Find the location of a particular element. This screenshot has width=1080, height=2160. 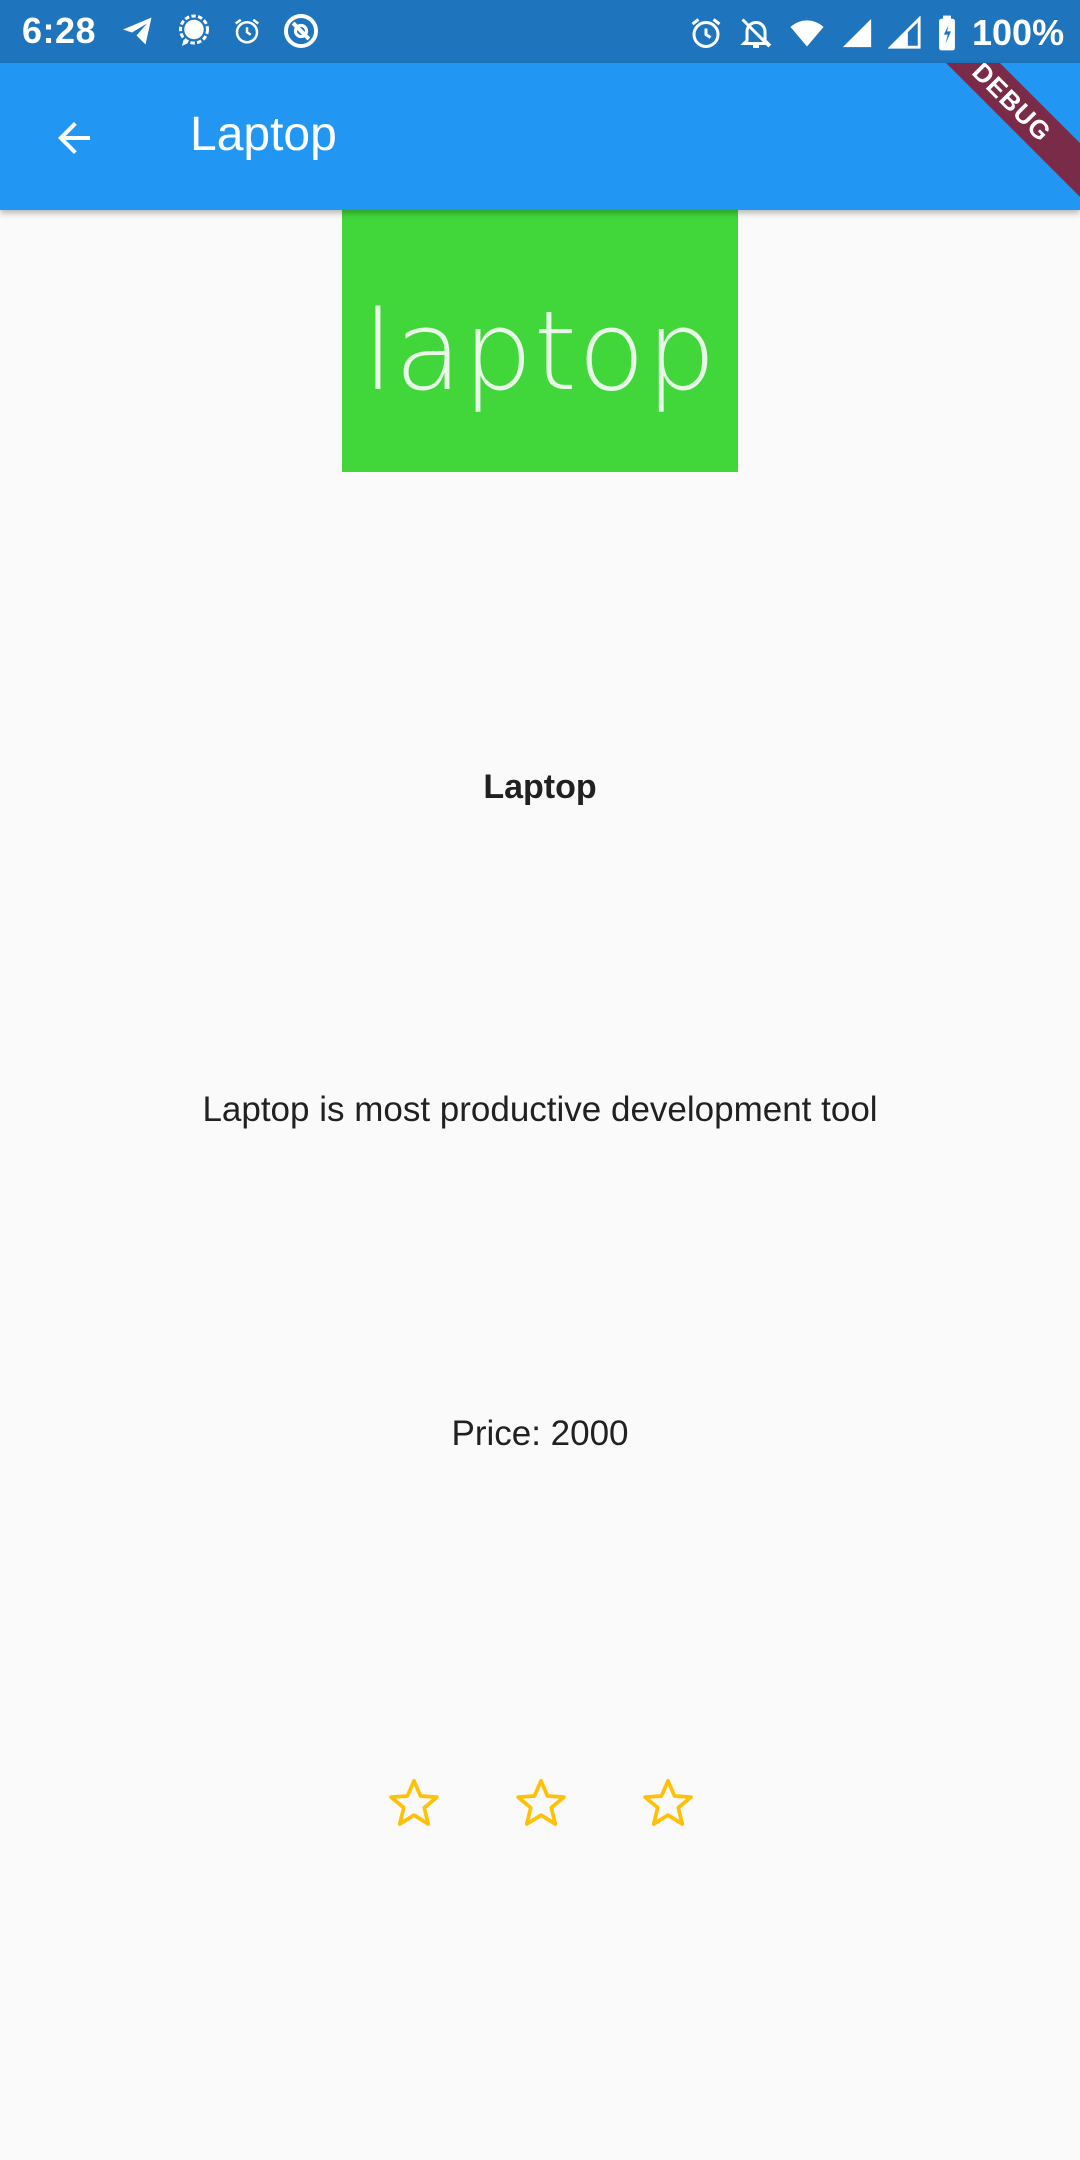

cell-signal-icon is located at coordinates (857, 33).